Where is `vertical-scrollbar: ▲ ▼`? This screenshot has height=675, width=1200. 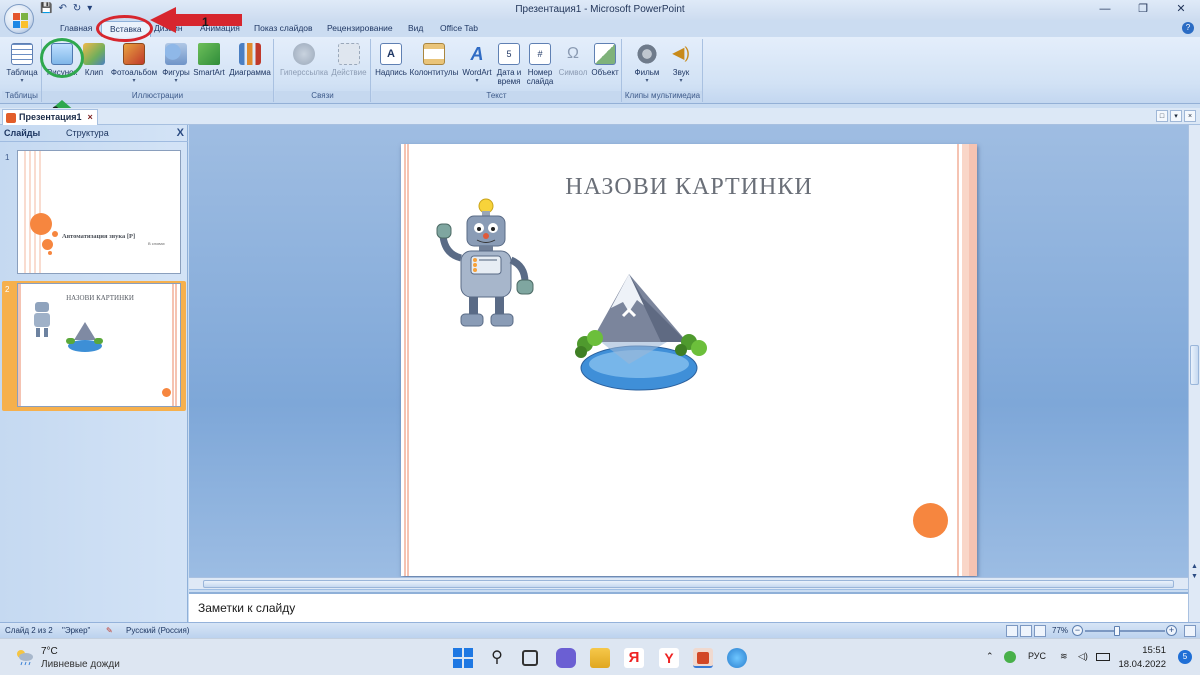 vertical-scrollbar: ▲ ▼ is located at coordinates (1194, 373).